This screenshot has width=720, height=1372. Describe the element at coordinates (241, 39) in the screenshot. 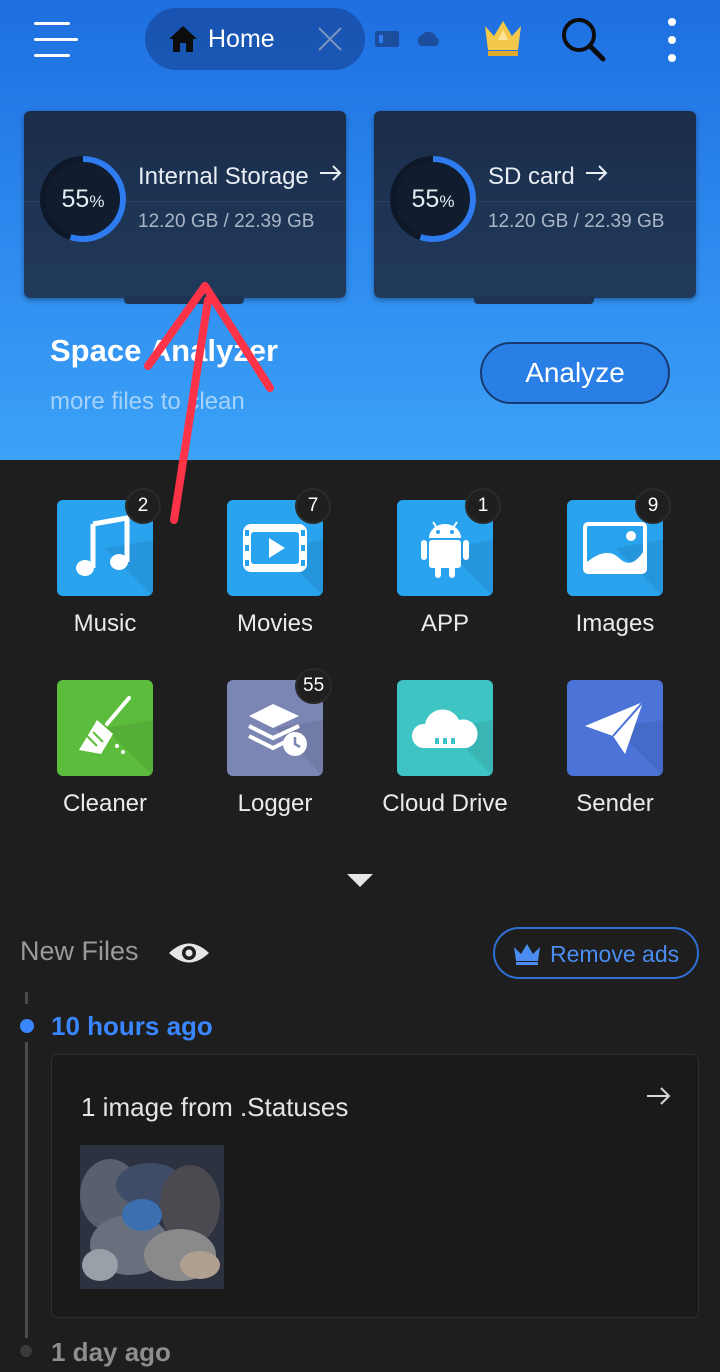

I see `tab-home-label: Home` at that location.